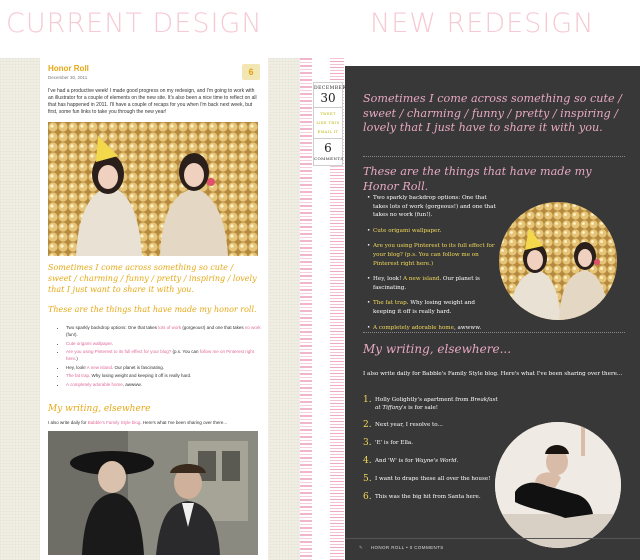 The width and height of the screenshot is (640, 560). I want to click on sparkly-backdrop-circle-photo, so click(558, 261).